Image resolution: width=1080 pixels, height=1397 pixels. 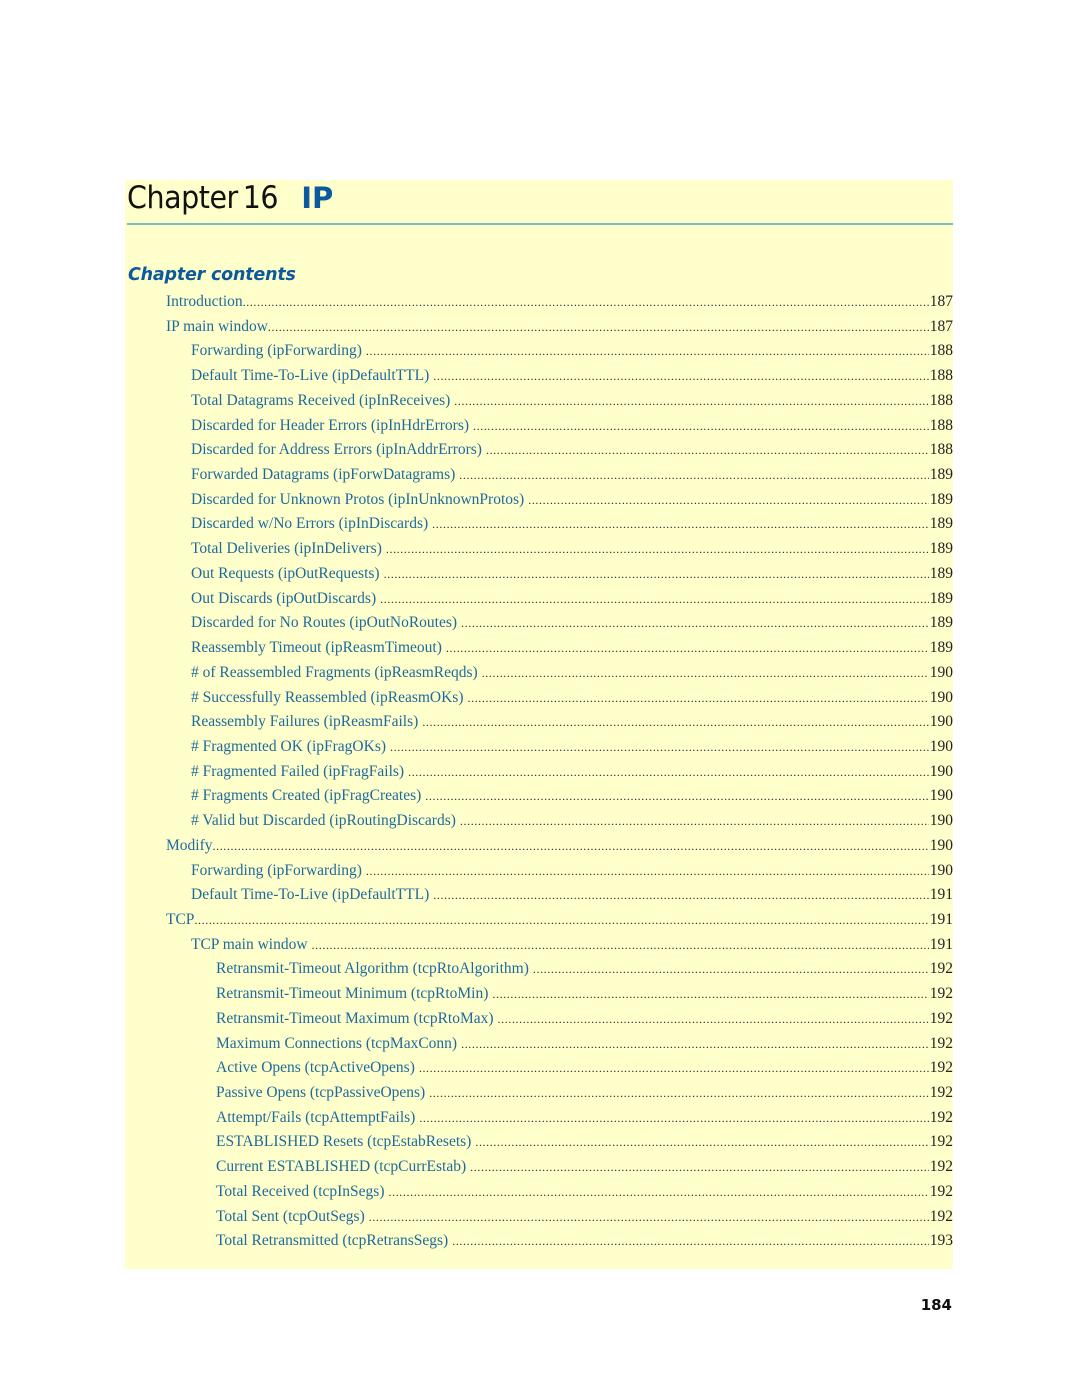 I want to click on toc-entry: Active Opens (tcpActiveOpens) 192, so click(x=539, y=1071).